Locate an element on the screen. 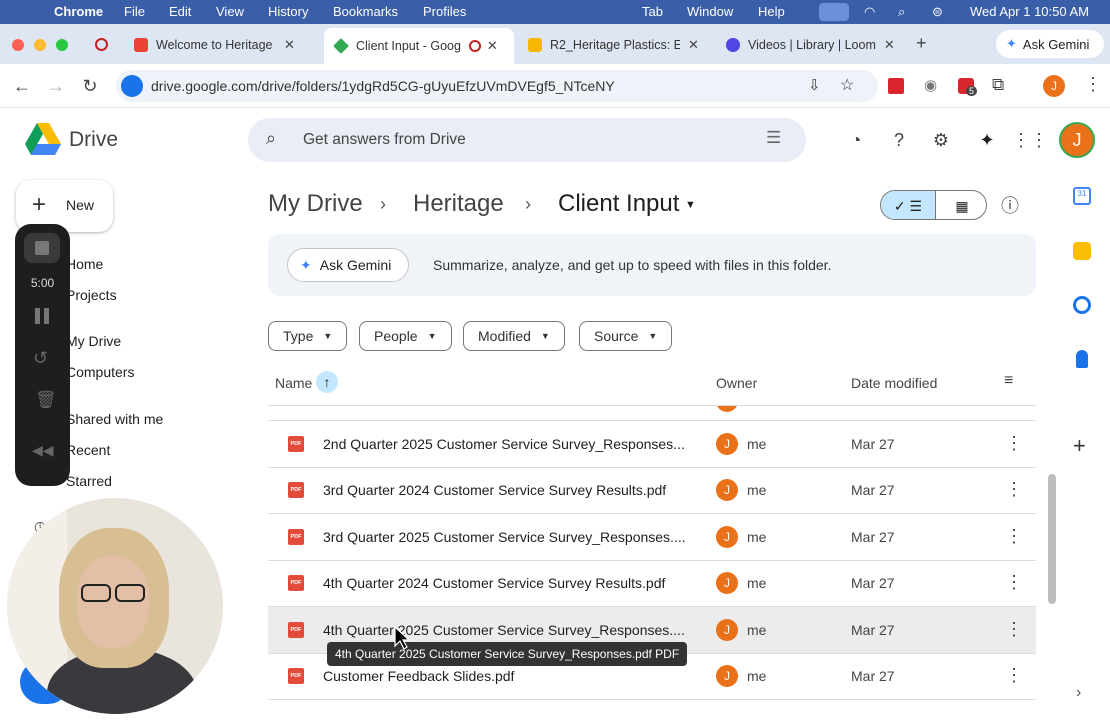 This screenshot has width=1110, height=720. menu-help: Help is located at coordinates (771, 11).